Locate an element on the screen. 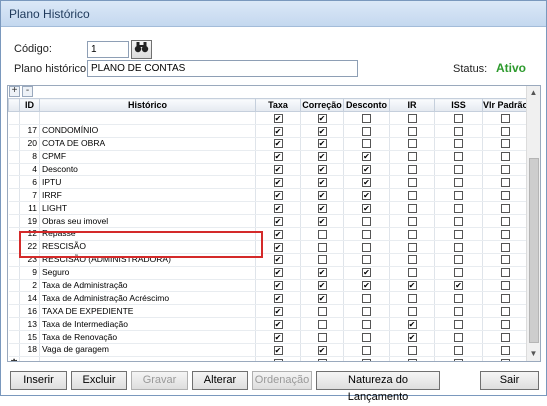 The width and height of the screenshot is (547, 406). table-row: 8 CPMF ✔ ✔ ✔ is located at coordinates (268, 157).